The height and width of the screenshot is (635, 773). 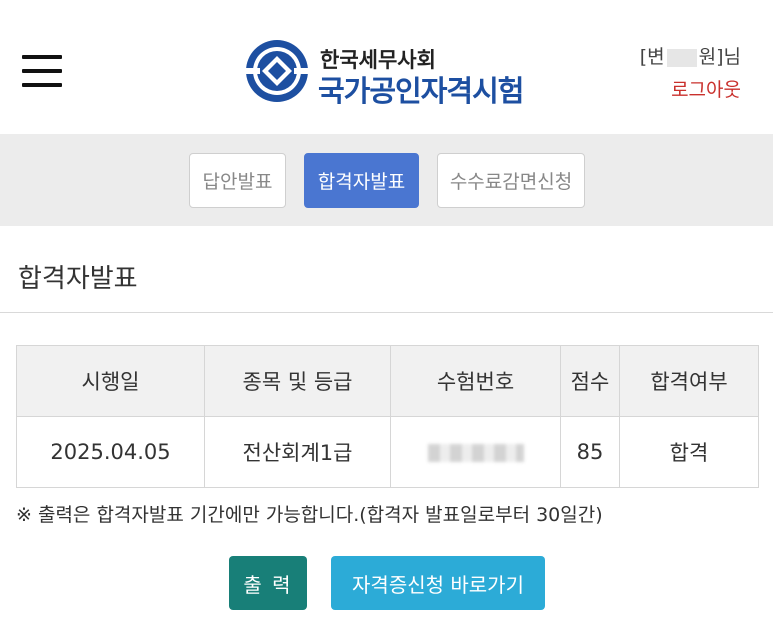 What do you see at coordinates (689, 381) in the screenshot?
I see `column-header-result: 합격여부` at bounding box center [689, 381].